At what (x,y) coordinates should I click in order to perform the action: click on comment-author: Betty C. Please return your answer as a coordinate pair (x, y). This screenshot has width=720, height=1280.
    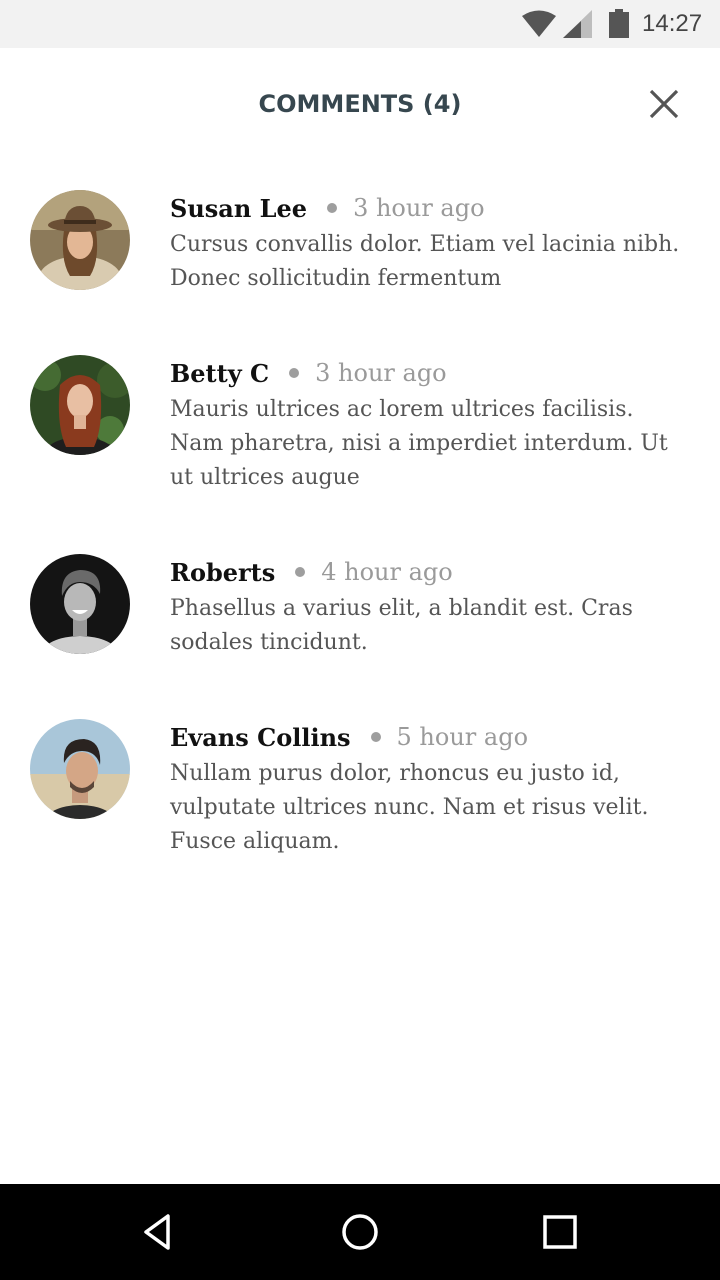
    Looking at the image, I should click on (219, 373).